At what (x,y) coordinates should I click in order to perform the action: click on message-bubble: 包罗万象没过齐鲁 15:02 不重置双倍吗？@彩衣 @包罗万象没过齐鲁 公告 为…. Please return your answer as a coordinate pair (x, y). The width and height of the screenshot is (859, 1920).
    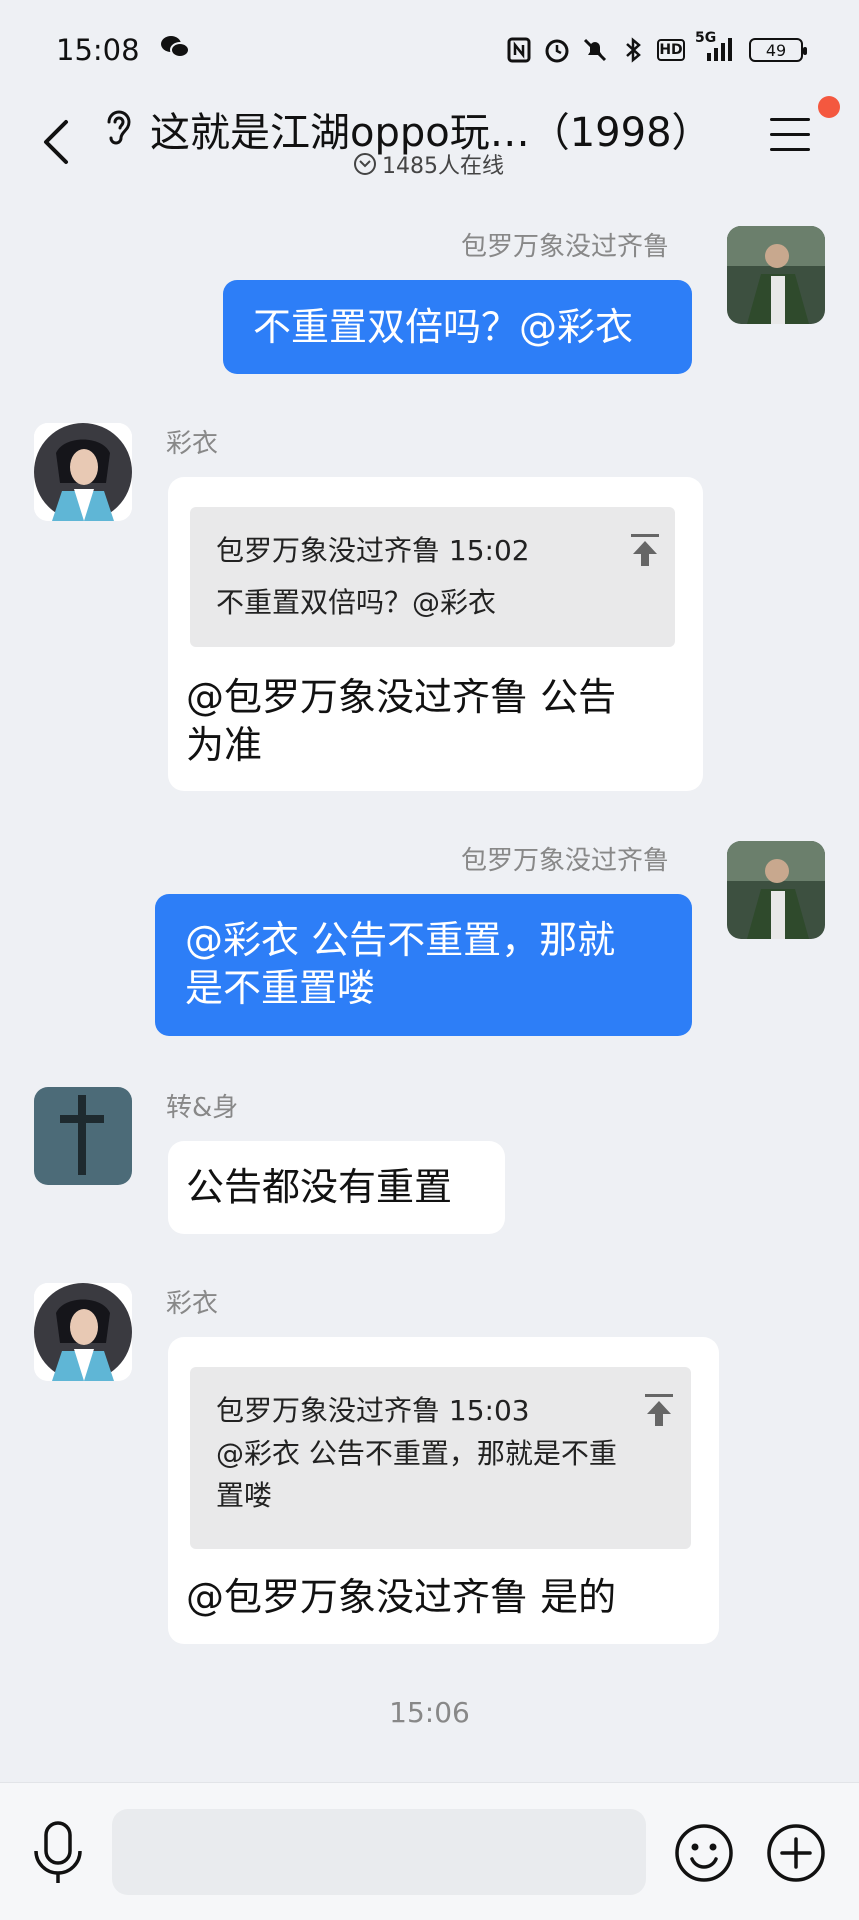
    Looking at the image, I should click on (435, 634).